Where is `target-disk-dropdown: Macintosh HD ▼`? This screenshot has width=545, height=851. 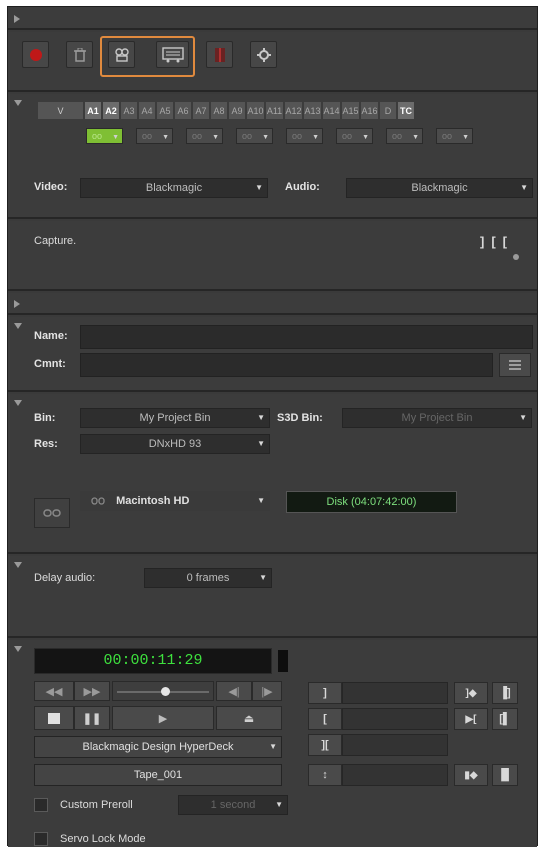
target-disk-dropdown: Macintosh HD ▼ is located at coordinates (175, 501).